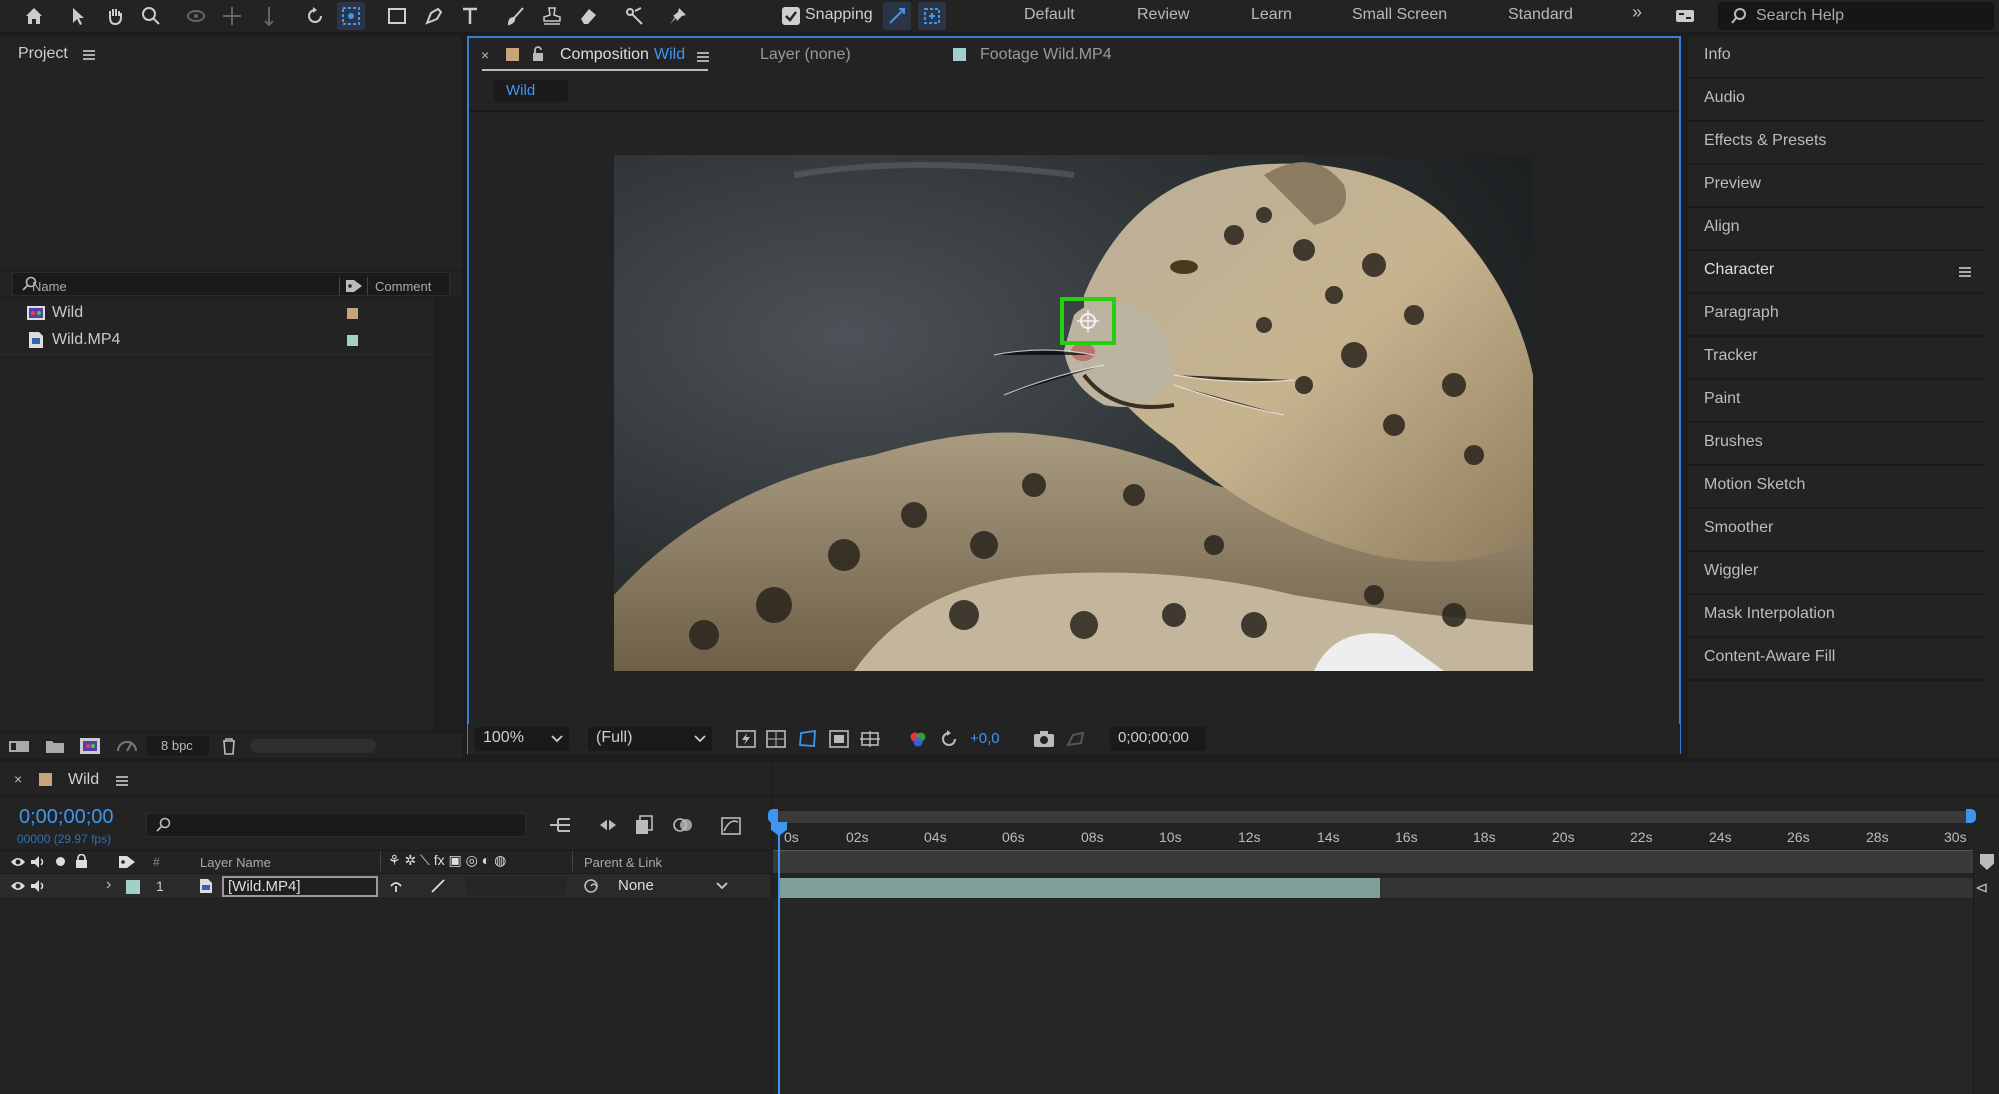 This screenshot has height=1094, width=1999. Describe the element at coordinates (808, 739) in the screenshot. I see `mask-visibility-icon` at that location.